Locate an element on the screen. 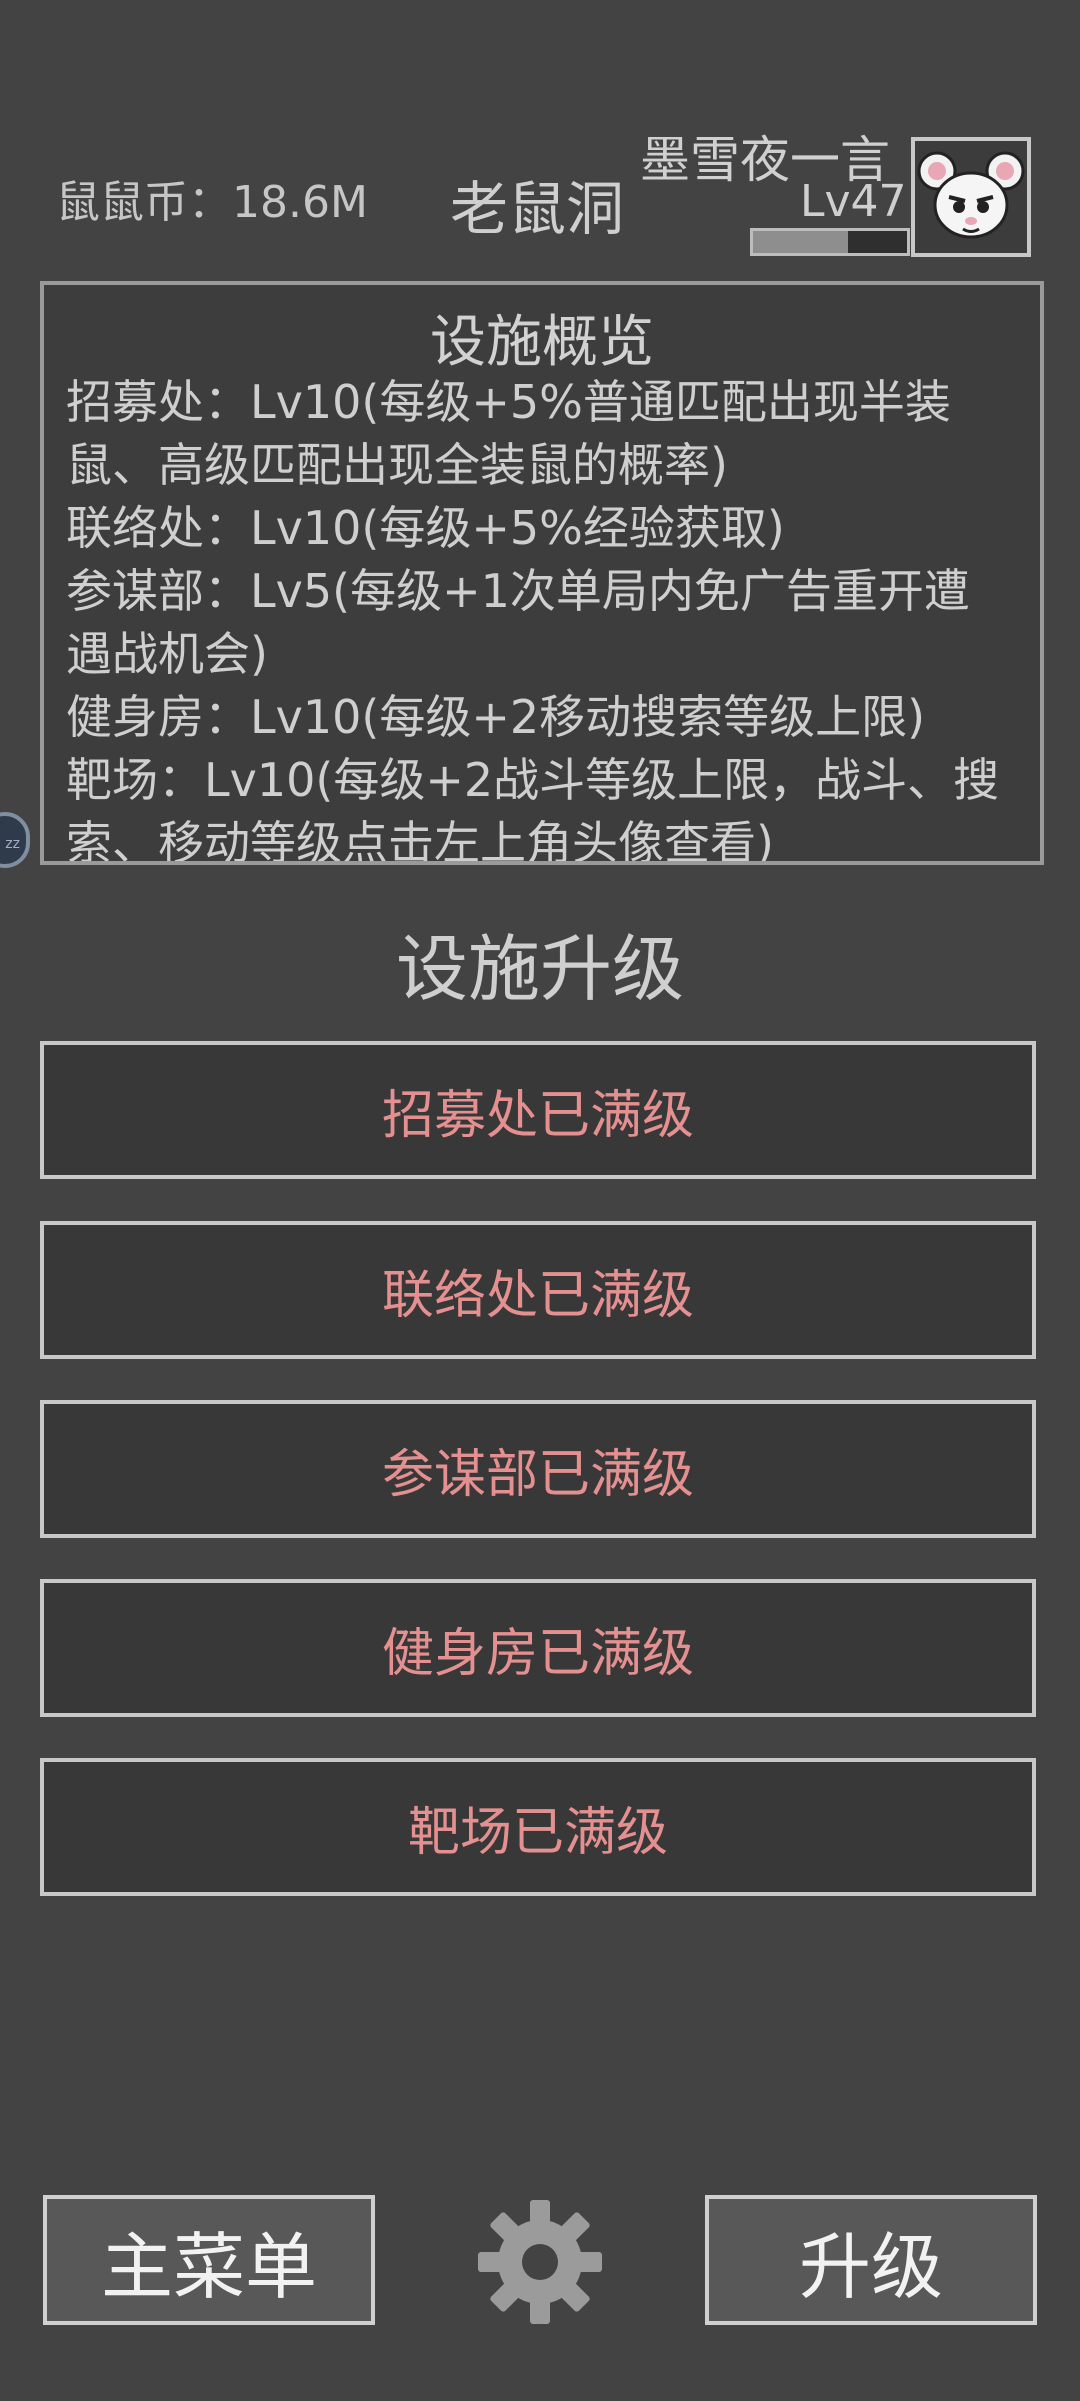 This screenshot has width=1080, height=2401. main-menu-button: 主菜单 is located at coordinates (209, 2260).